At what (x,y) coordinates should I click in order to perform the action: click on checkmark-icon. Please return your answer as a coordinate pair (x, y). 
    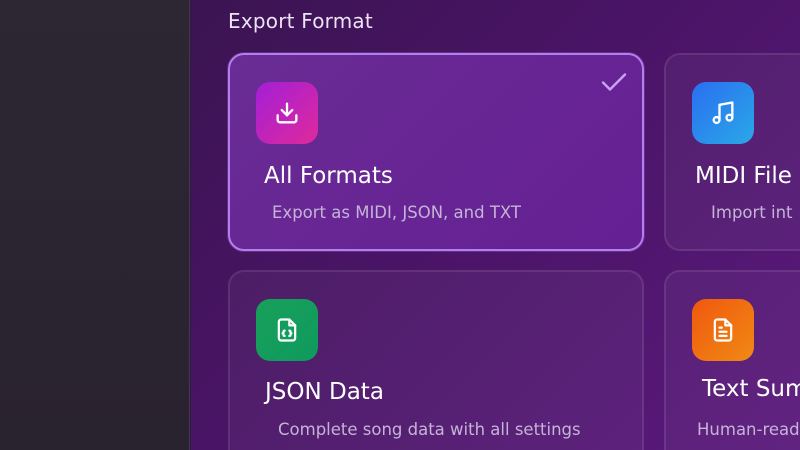
    Looking at the image, I should click on (614, 82).